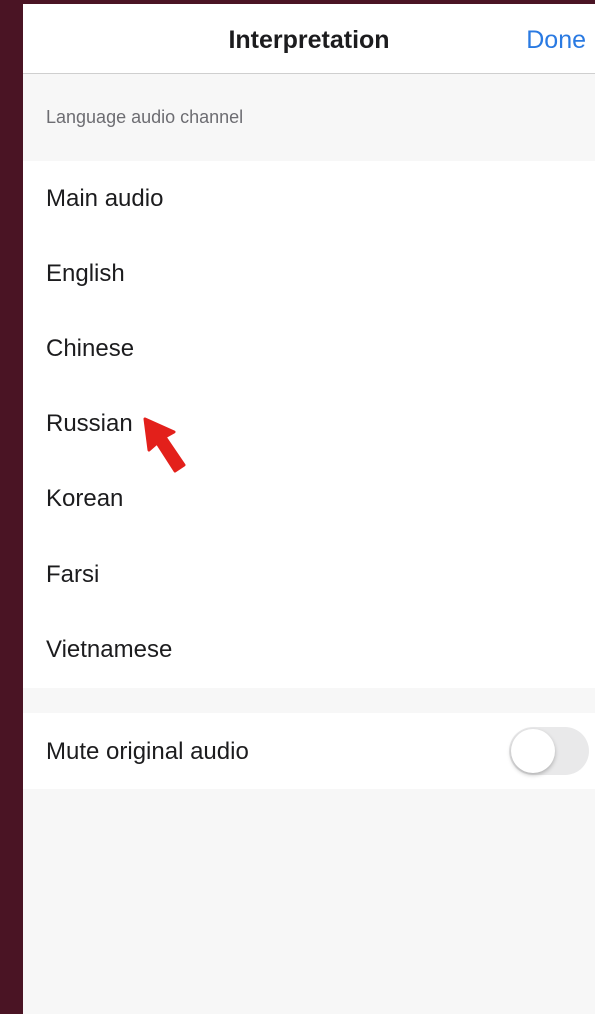  What do you see at coordinates (533, 751) in the screenshot?
I see `toggle-knob` at bounding box center [533, 751].